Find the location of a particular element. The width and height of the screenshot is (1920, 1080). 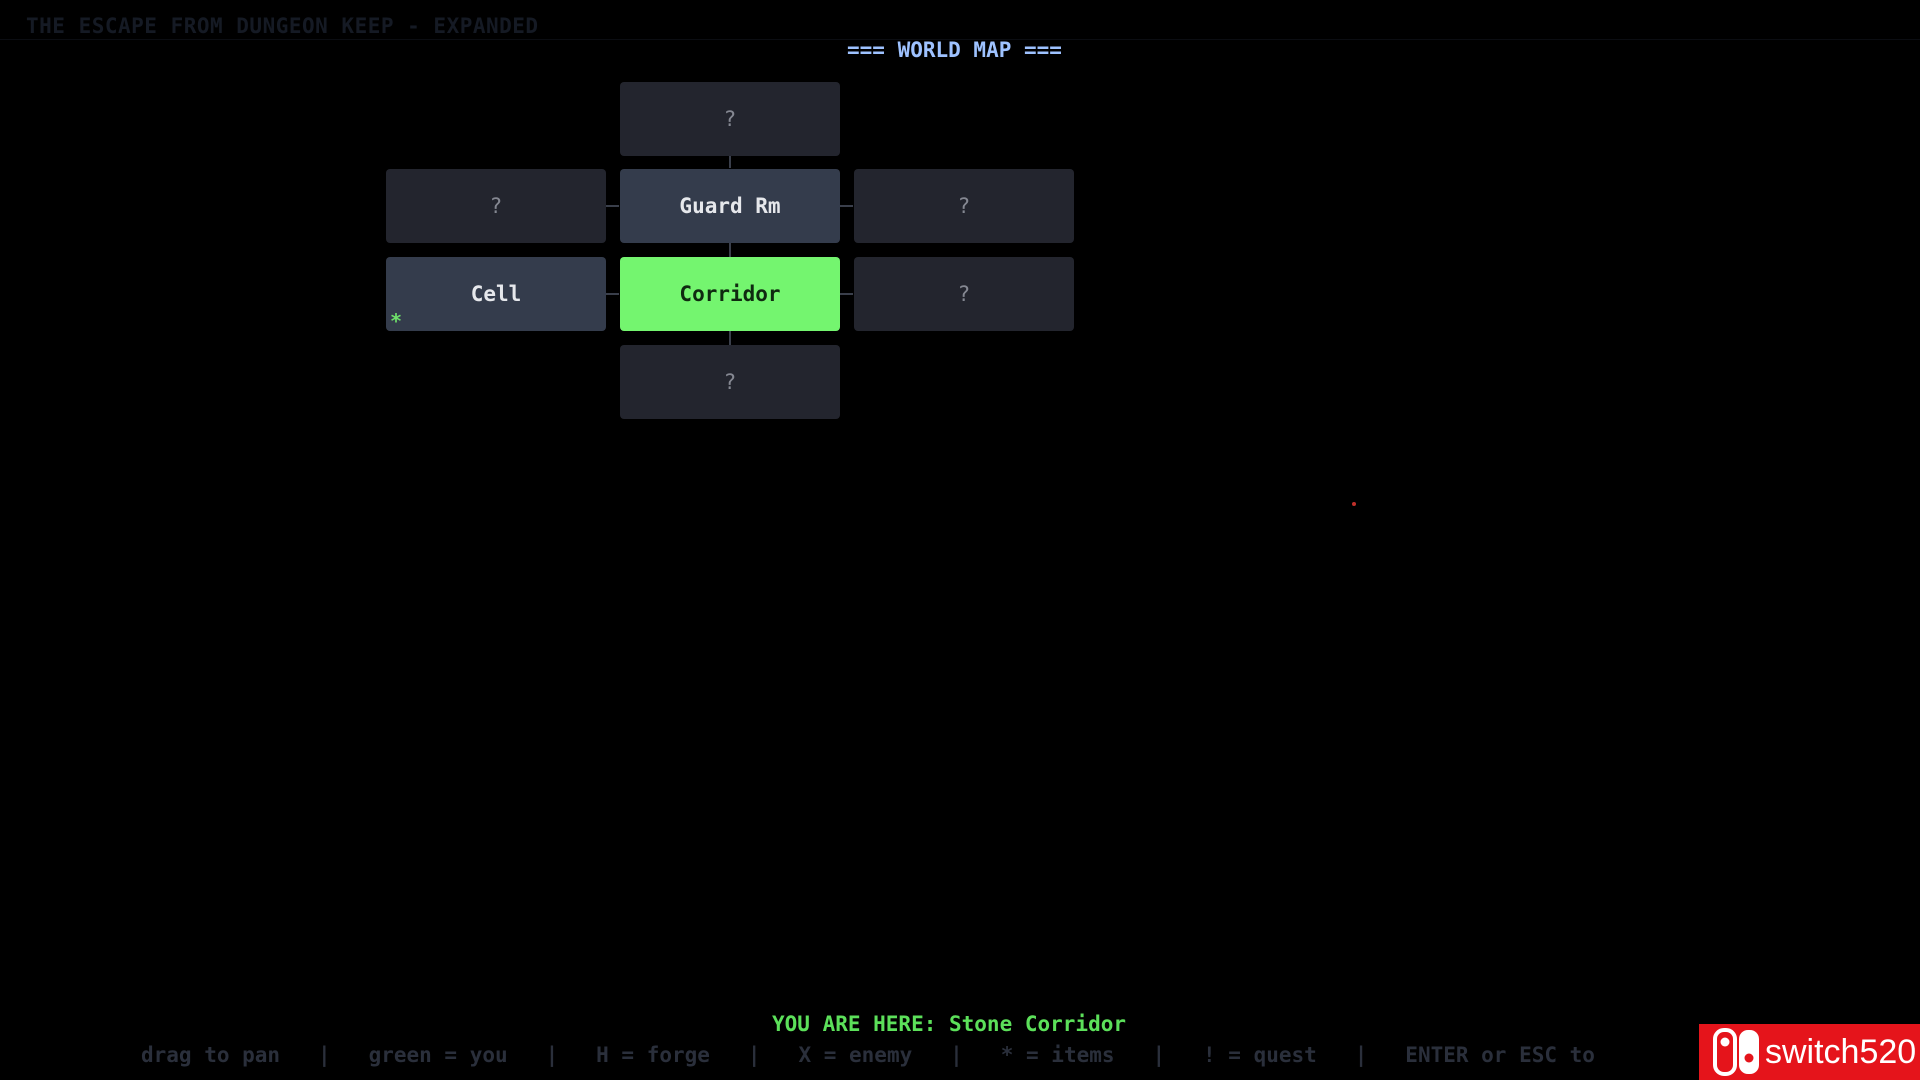

room-guard-room: Guard Rm is located at coordinates (730, 206).